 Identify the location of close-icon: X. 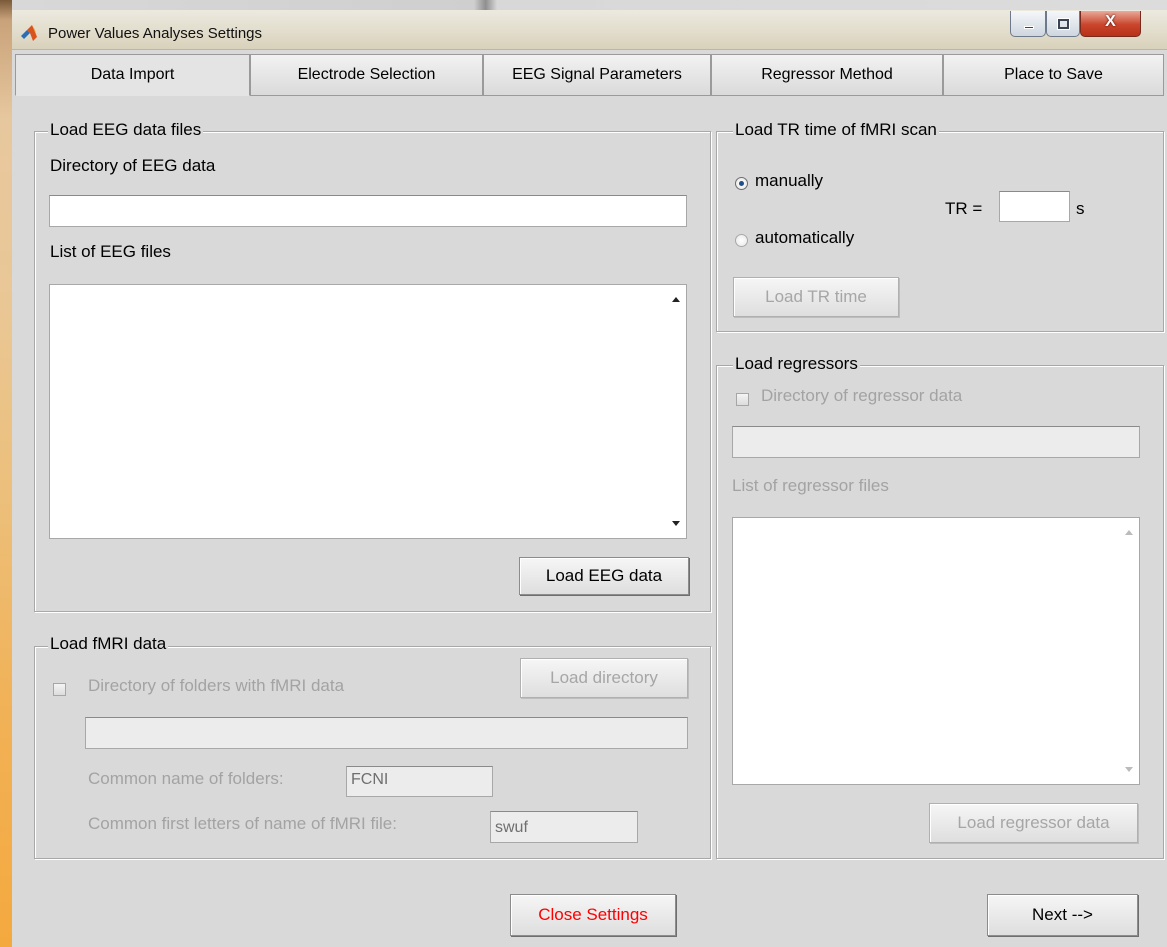
(1110, 21).